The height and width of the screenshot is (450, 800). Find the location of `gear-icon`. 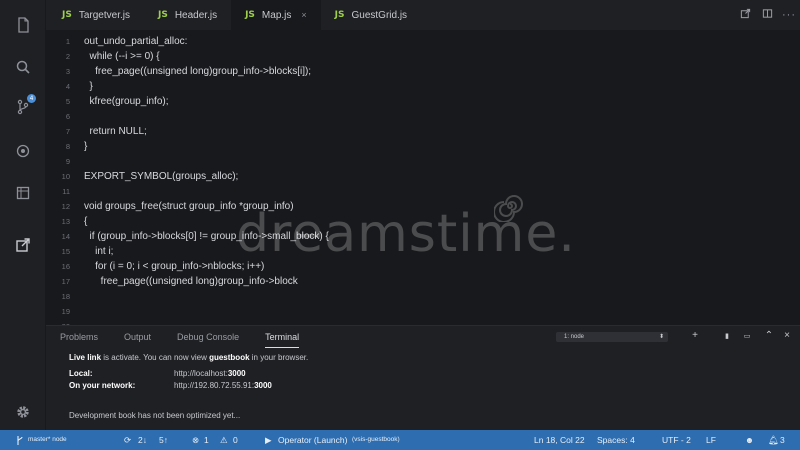

gear-icon is located at coordinates (23, 412).